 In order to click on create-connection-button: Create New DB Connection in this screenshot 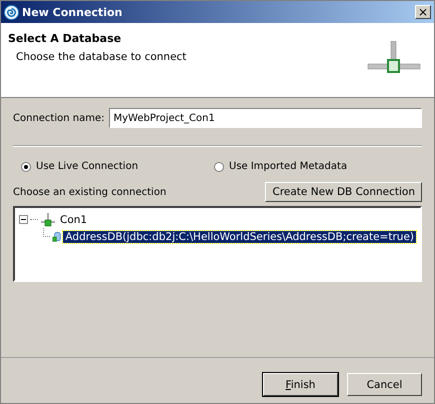, I will do `click(343, 192)`.